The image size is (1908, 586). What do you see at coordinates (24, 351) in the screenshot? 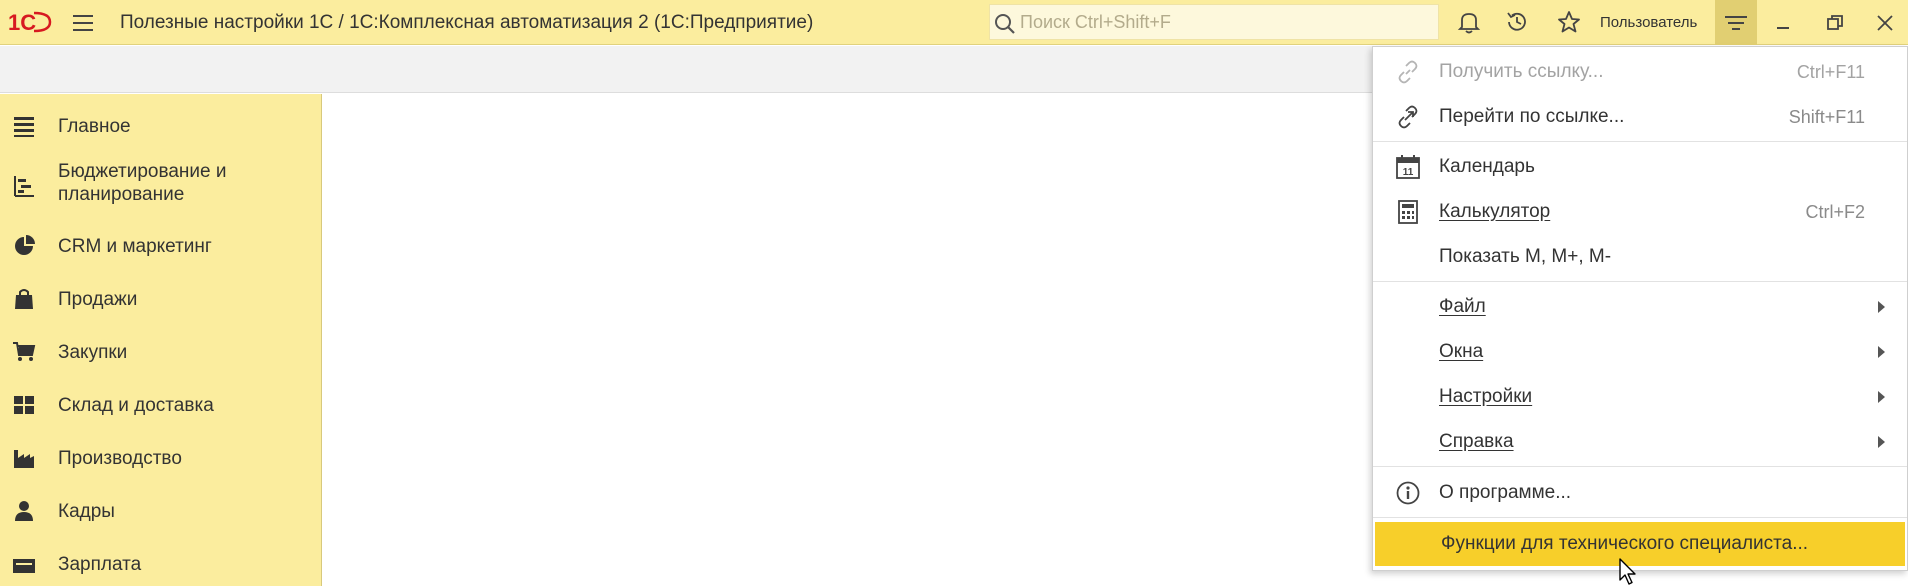
I see `cart-icon` at bounding box center [24, 351].